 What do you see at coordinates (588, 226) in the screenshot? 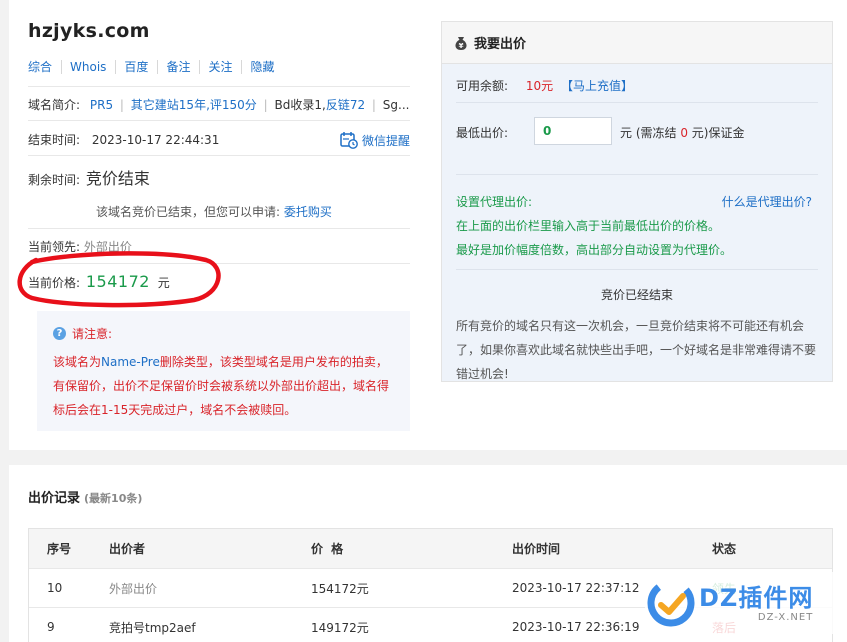
I see `proxy-hint-1: 在上面的出价栏里输入高于当前最低出价的价格。` at bounding box center [588, 226].